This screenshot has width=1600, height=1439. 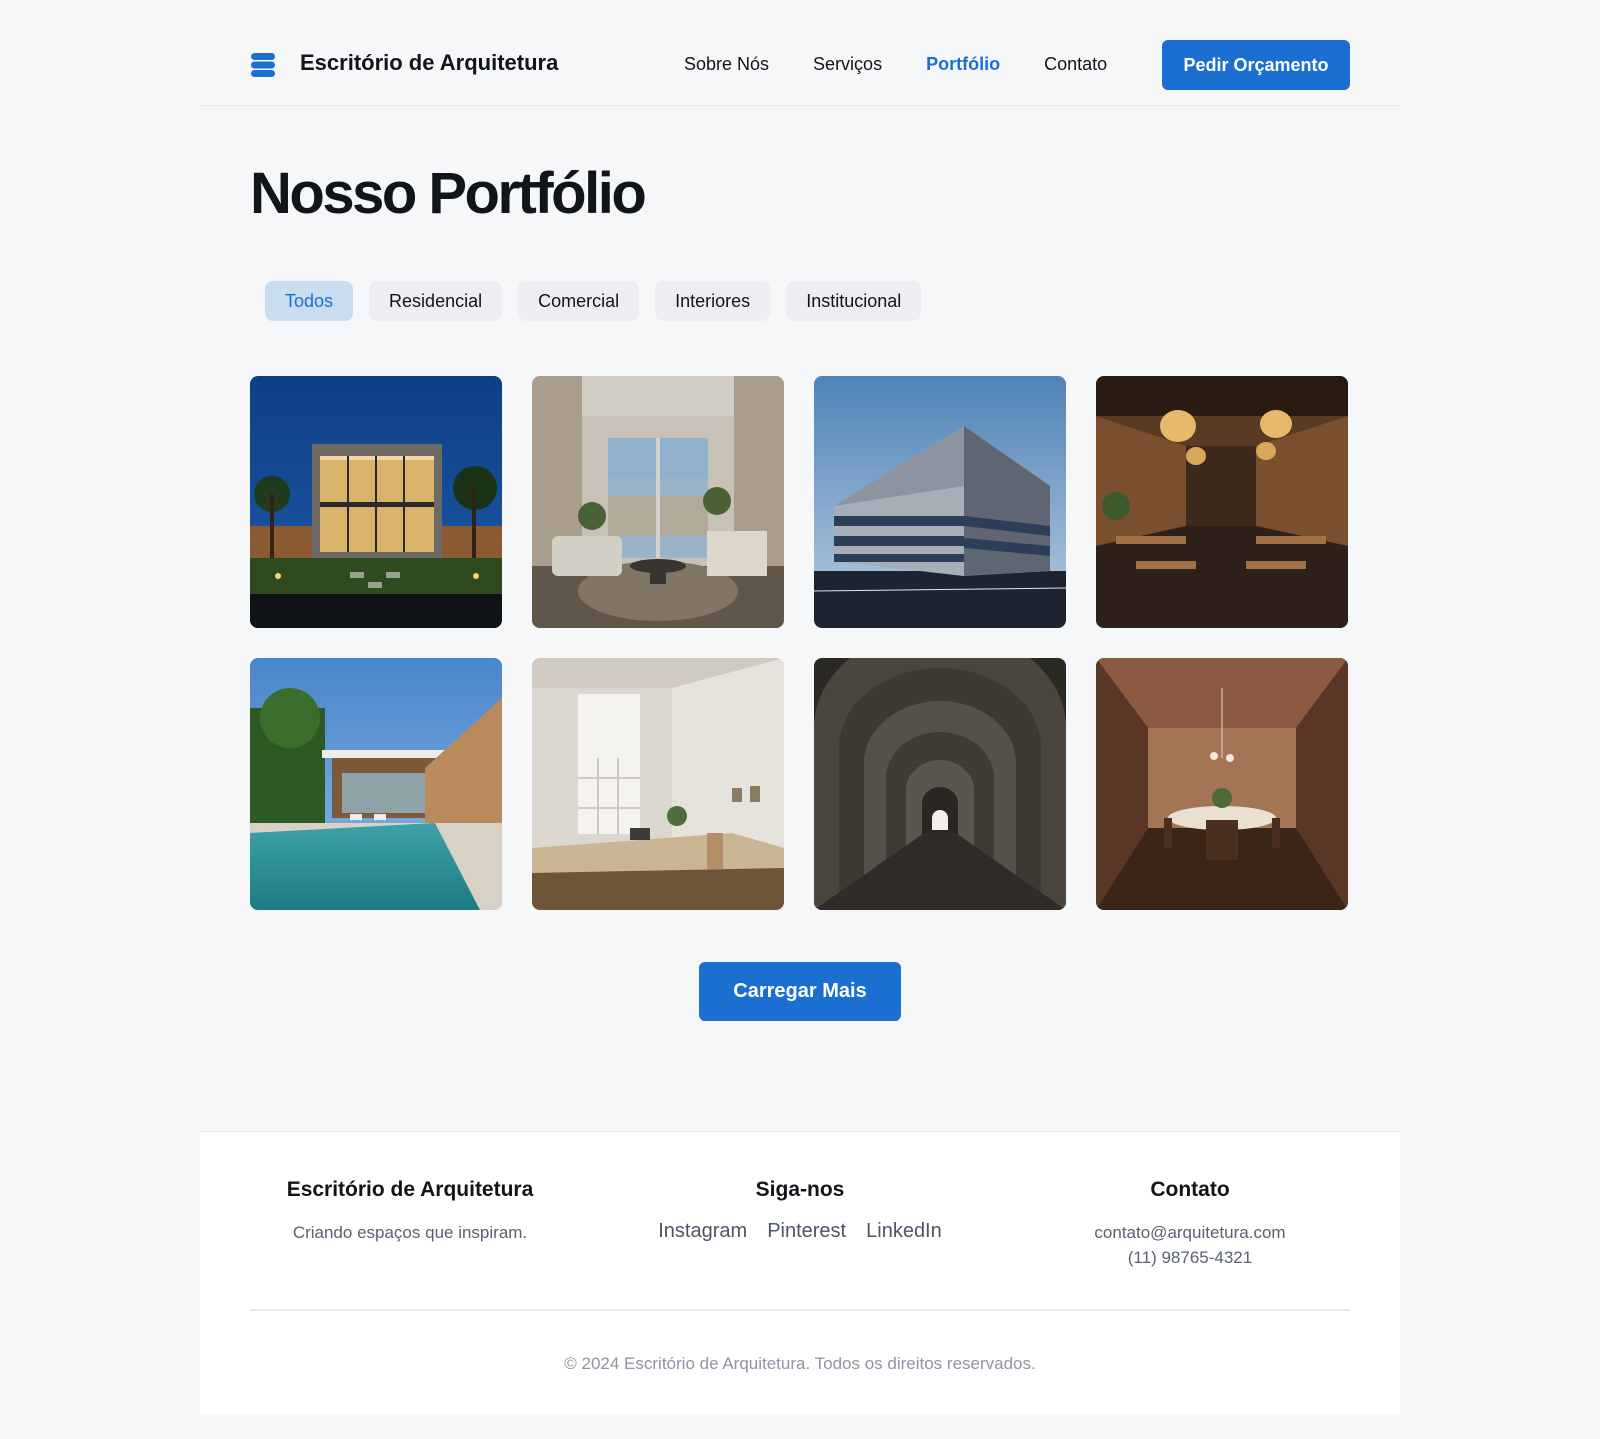 What do you see at coordinates (806, 1231) in the screenshot?
I see `social-link-pinterest: Pinterest` at bounding box center [806, 1231].